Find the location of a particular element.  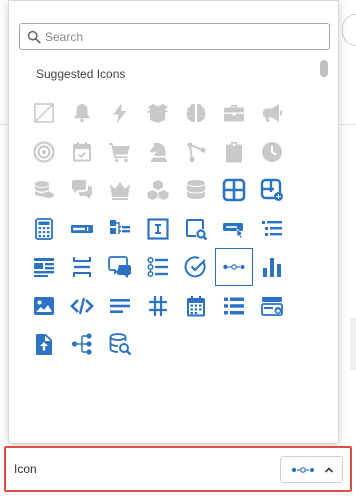

bar-chart-icon is located at coordinates (272, 267).